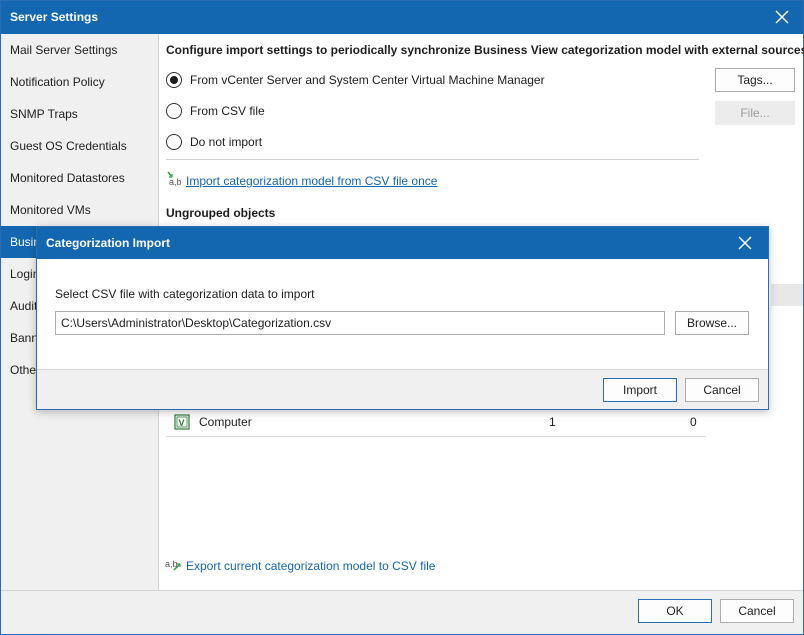 The image size is (804, 635). What do you see at coordinates (722, 390) in the screenshot?
I see `dialog-cancel-button: Cancel` at bounding box center [722, 390].